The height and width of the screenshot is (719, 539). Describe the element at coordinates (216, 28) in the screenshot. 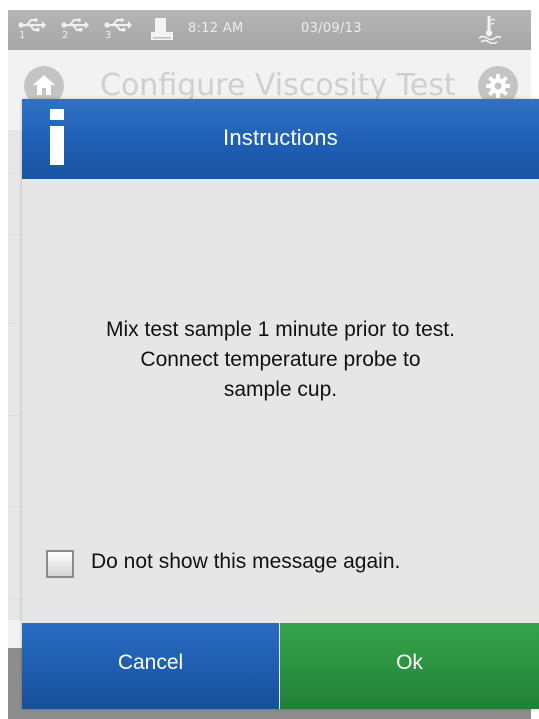

I see `status-time: 8:12 AM` at that location.